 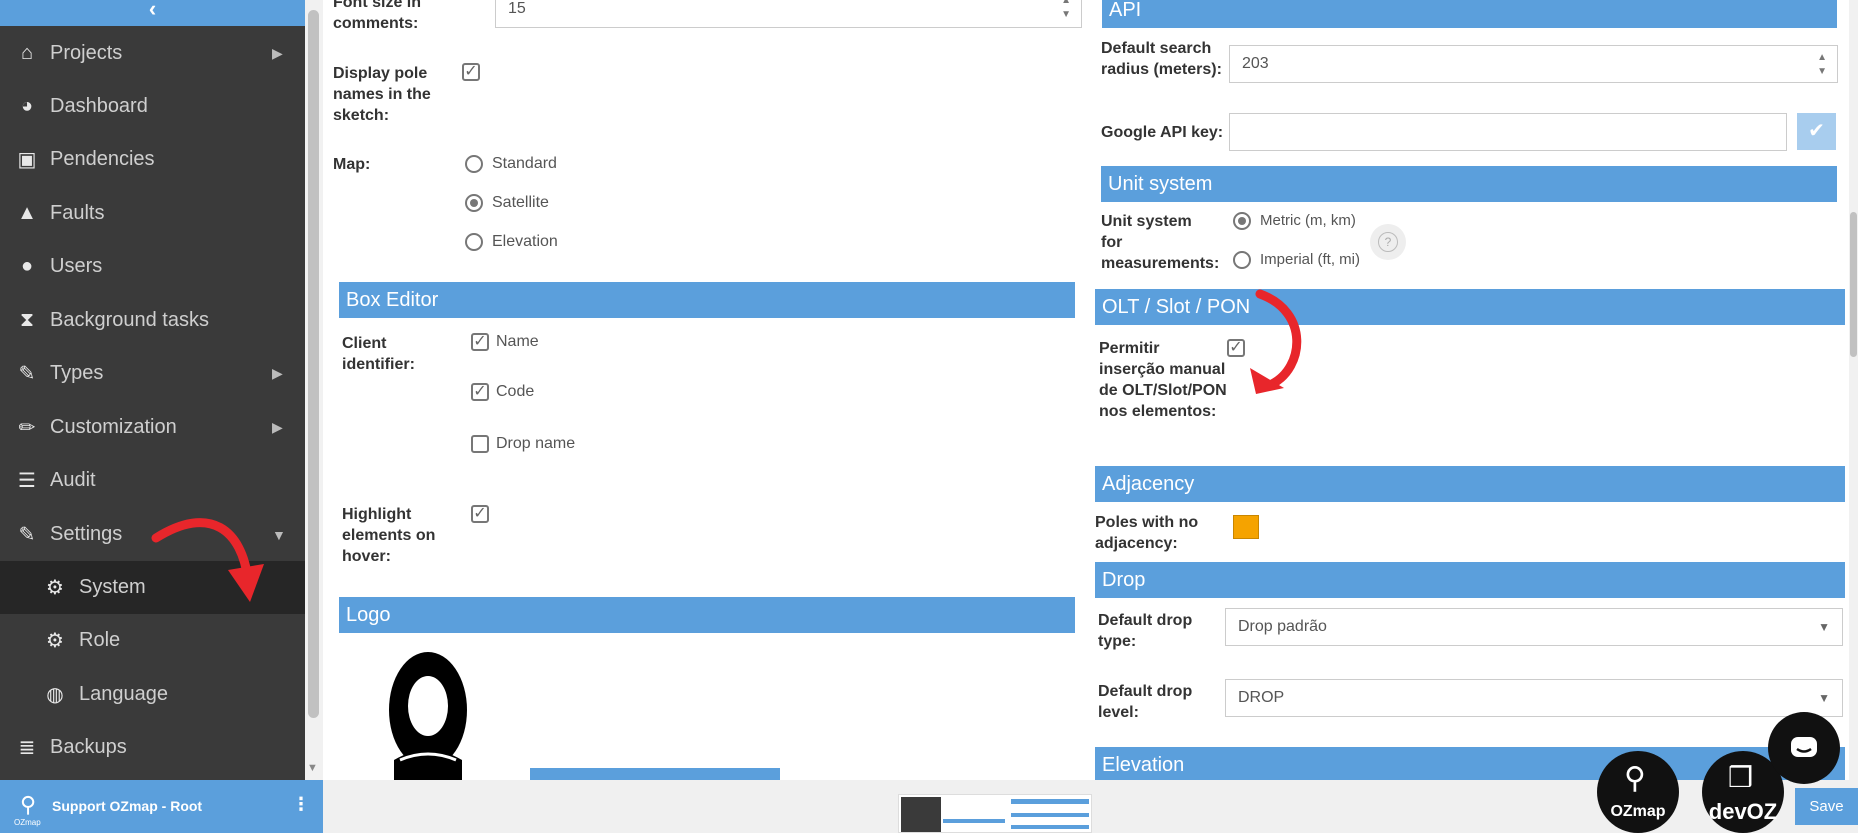 I want to click on map-option-elevation: Elevation, so click(x=525, y=241).